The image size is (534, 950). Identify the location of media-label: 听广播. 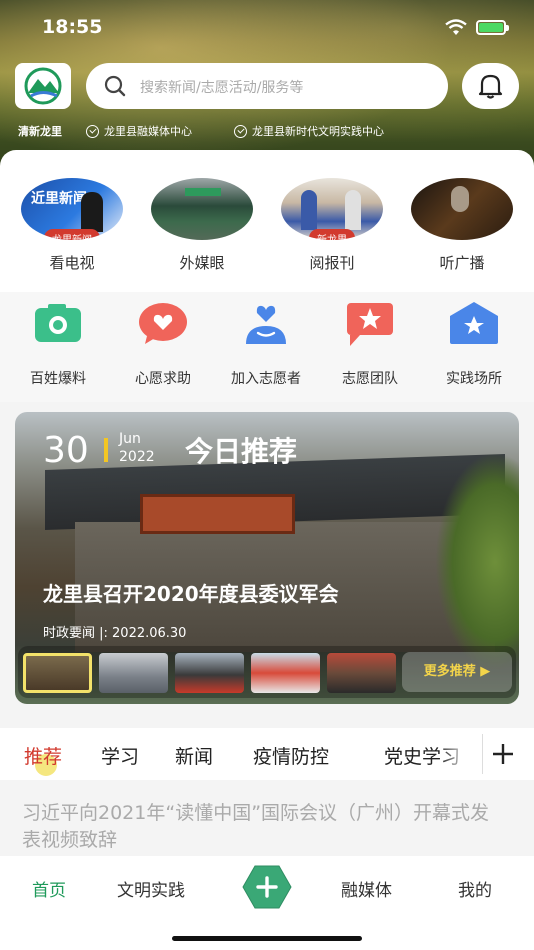
(462, 263).